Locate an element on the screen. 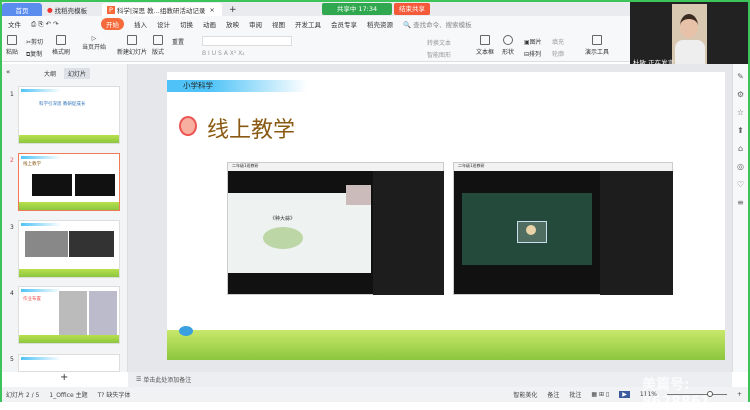 Image resolution: width=750 pixels, height=410 pixels. label: 形状 is located at coordinates (508, 52).